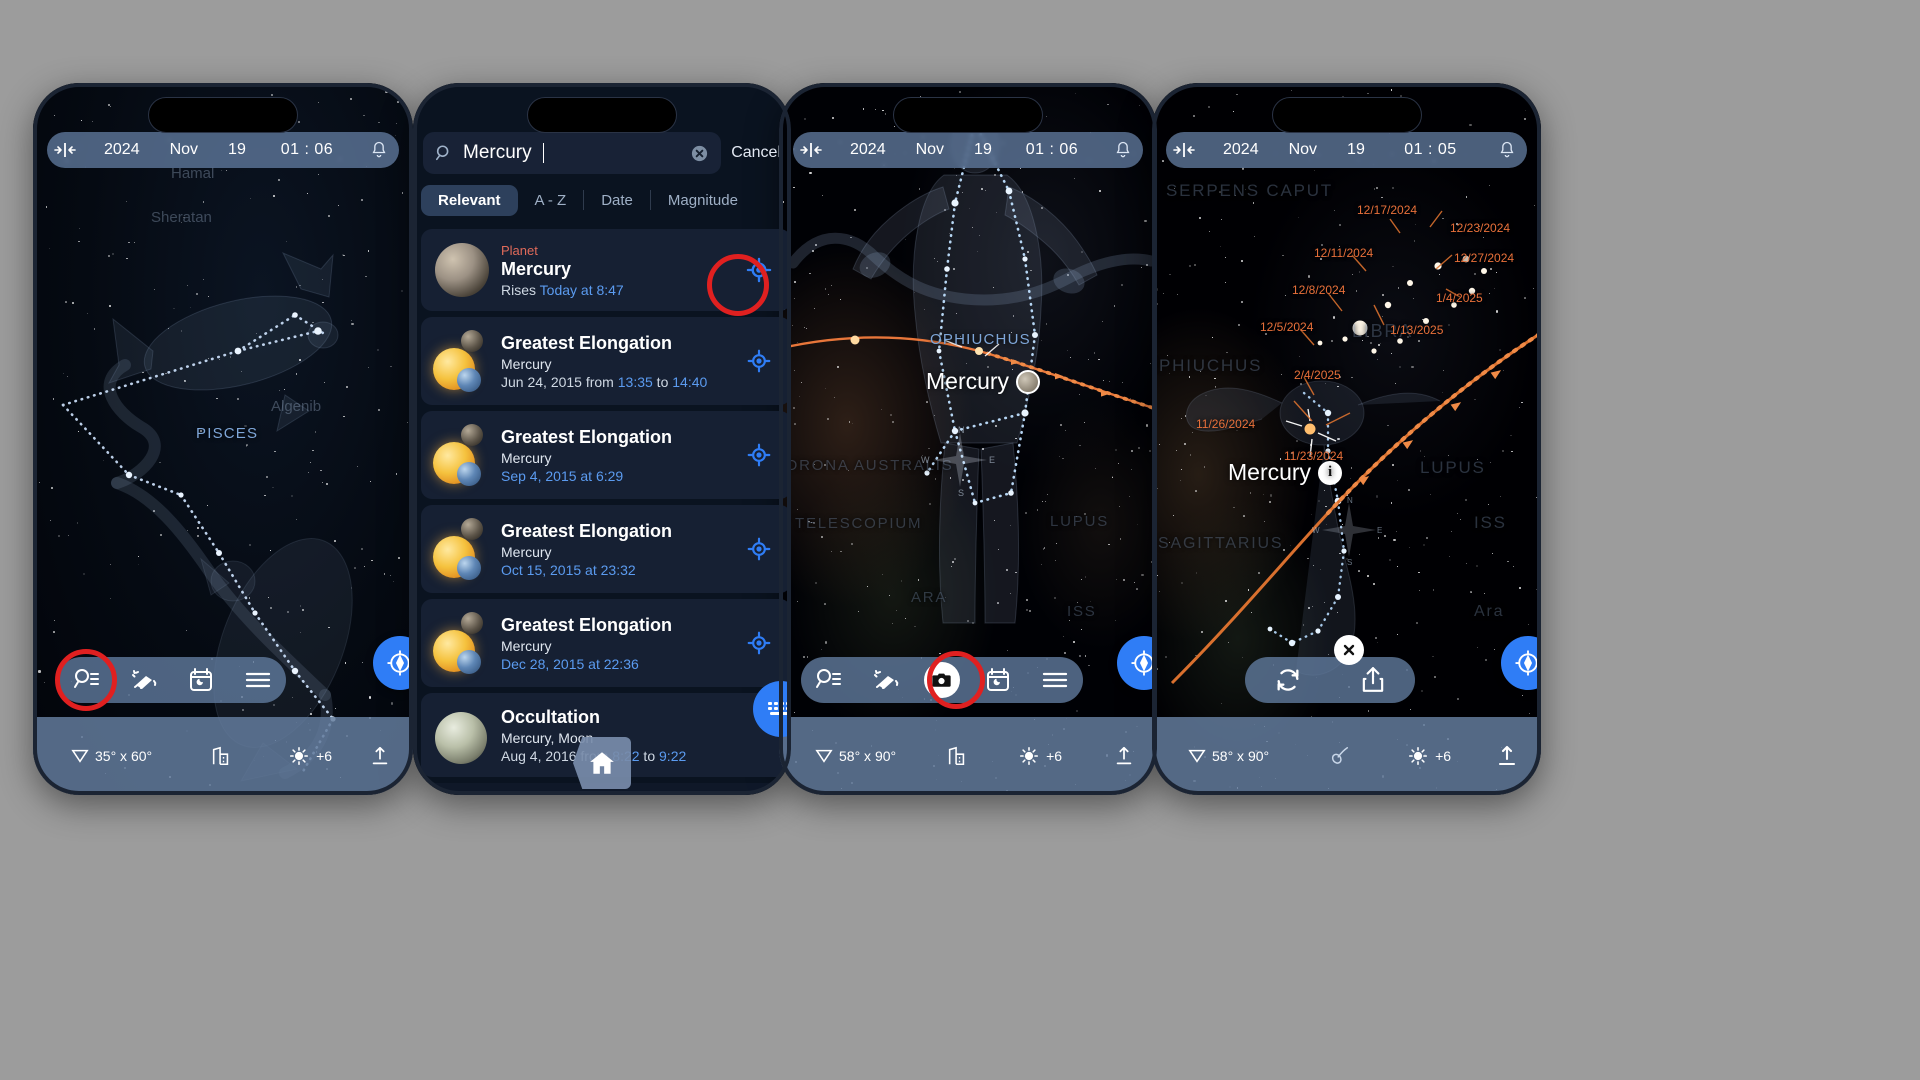 The width and height of the screenshot is (1920, 1080). What do you see at coordinates (983, 150) in the screenshot?
I see `day-value-3: 19` at bounding box center [983, 150].